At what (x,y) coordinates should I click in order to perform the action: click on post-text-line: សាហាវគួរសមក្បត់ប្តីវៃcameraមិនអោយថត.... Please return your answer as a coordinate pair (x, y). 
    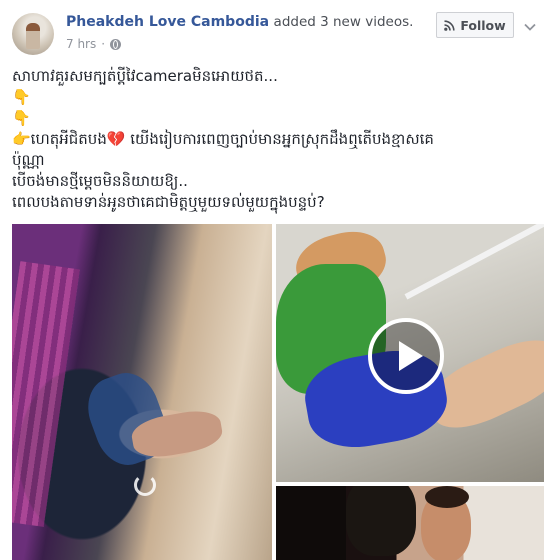
    Looking at the image, I should click on (145, 76).